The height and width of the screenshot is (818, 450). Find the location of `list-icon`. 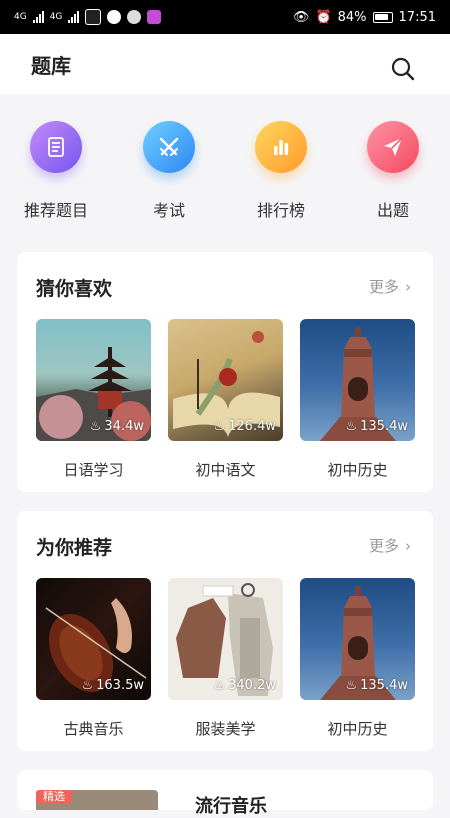

list-icon is located at coordinates (56, 147).